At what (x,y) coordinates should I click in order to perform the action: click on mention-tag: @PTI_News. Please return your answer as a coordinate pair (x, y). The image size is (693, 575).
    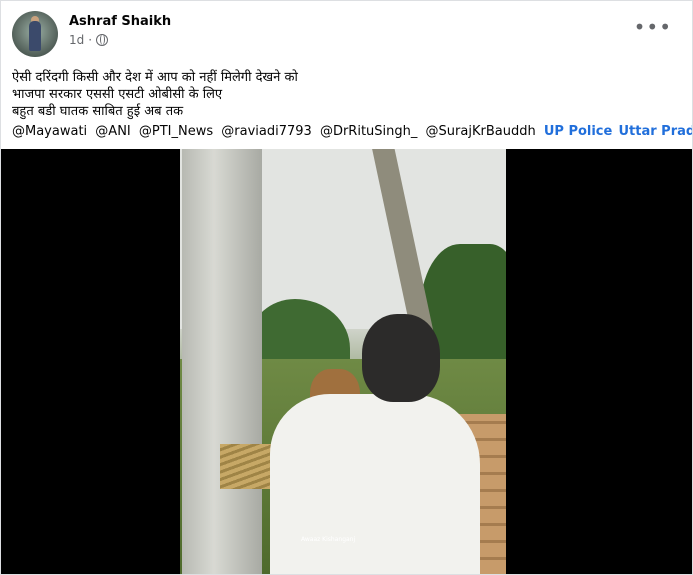
    Looking at the image, I should click on (176, 131).